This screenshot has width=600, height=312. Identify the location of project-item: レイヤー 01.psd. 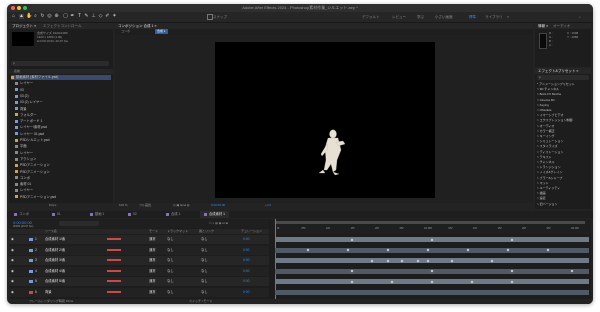
(61, 134).